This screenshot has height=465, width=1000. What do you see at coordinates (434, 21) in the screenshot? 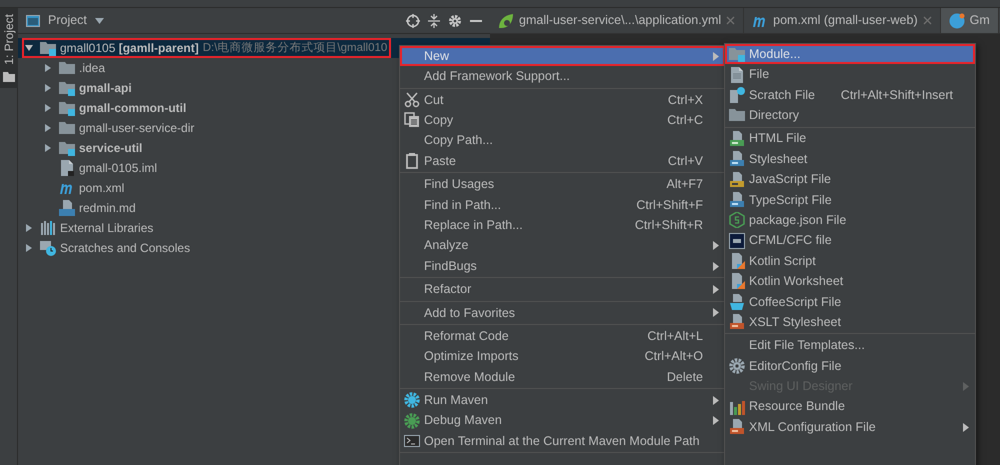
I see `collapse-icon` at bounding box center [434, 21].